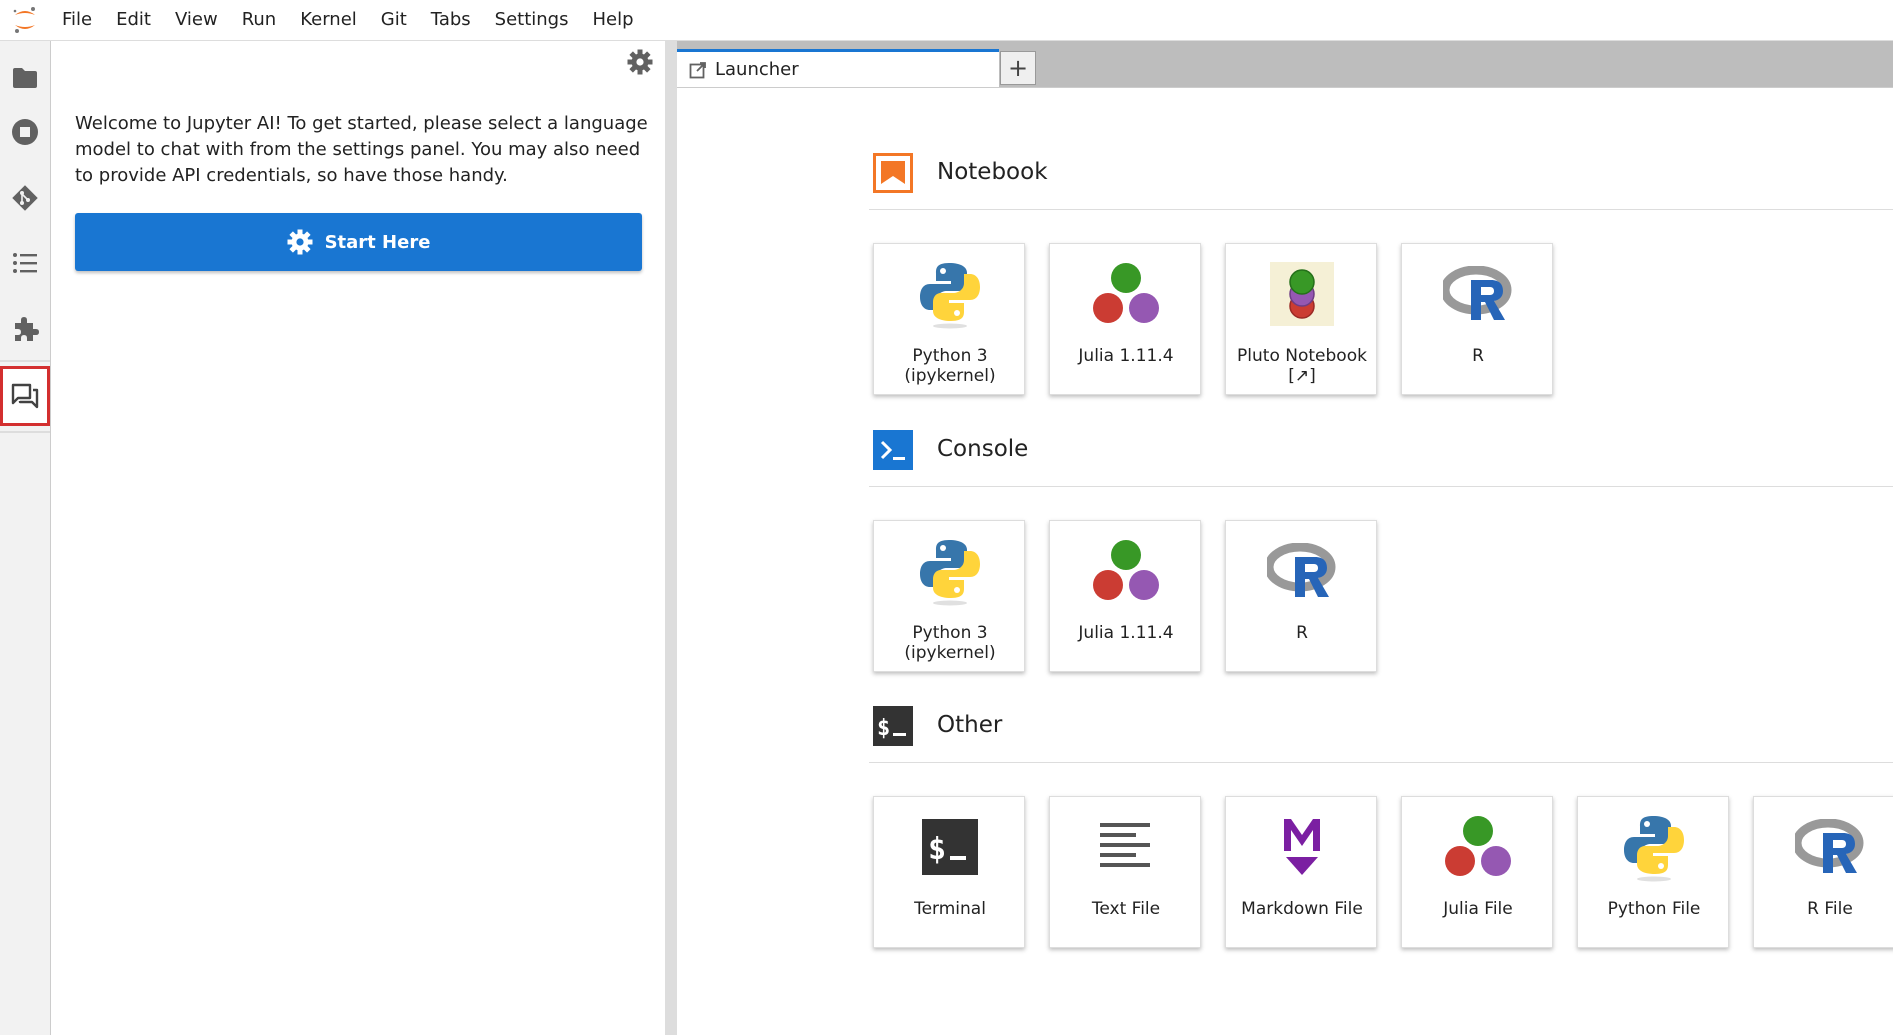 The width and height of the screenshot is (1893, 1035). What do you see at coordinates (992, 172) in the screenshot?
I see `section-title: Notebook` at bounding box center [992, 172].